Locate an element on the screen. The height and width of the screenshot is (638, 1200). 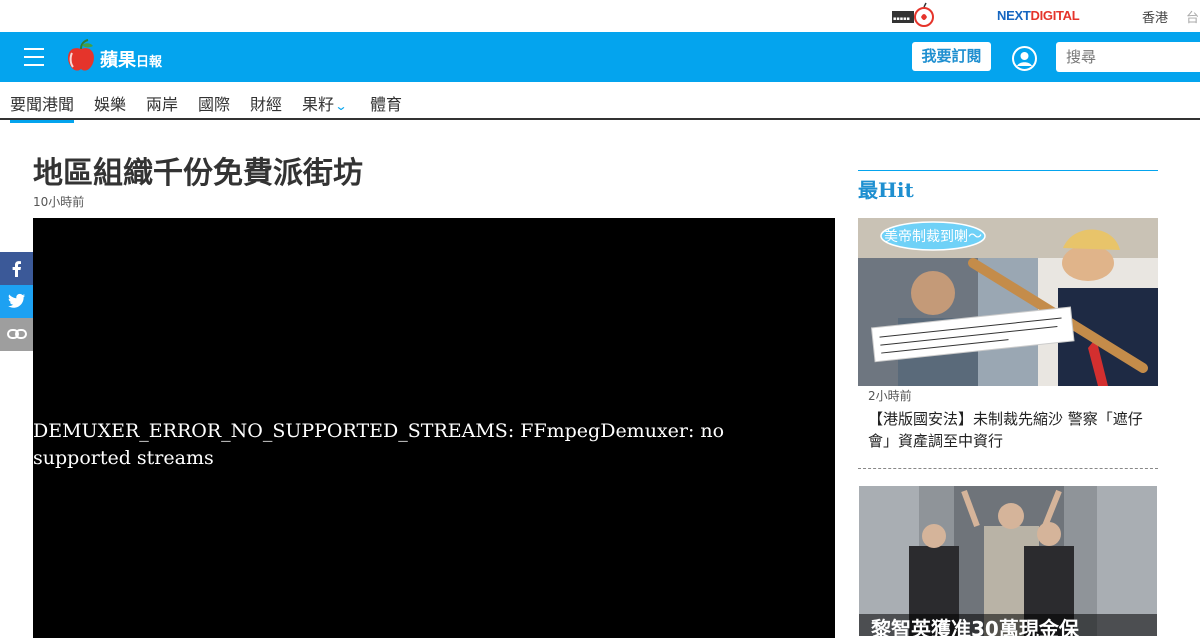
hit-item-image: 美帝制裁到喇～ is located at coordinates (1008, 302).